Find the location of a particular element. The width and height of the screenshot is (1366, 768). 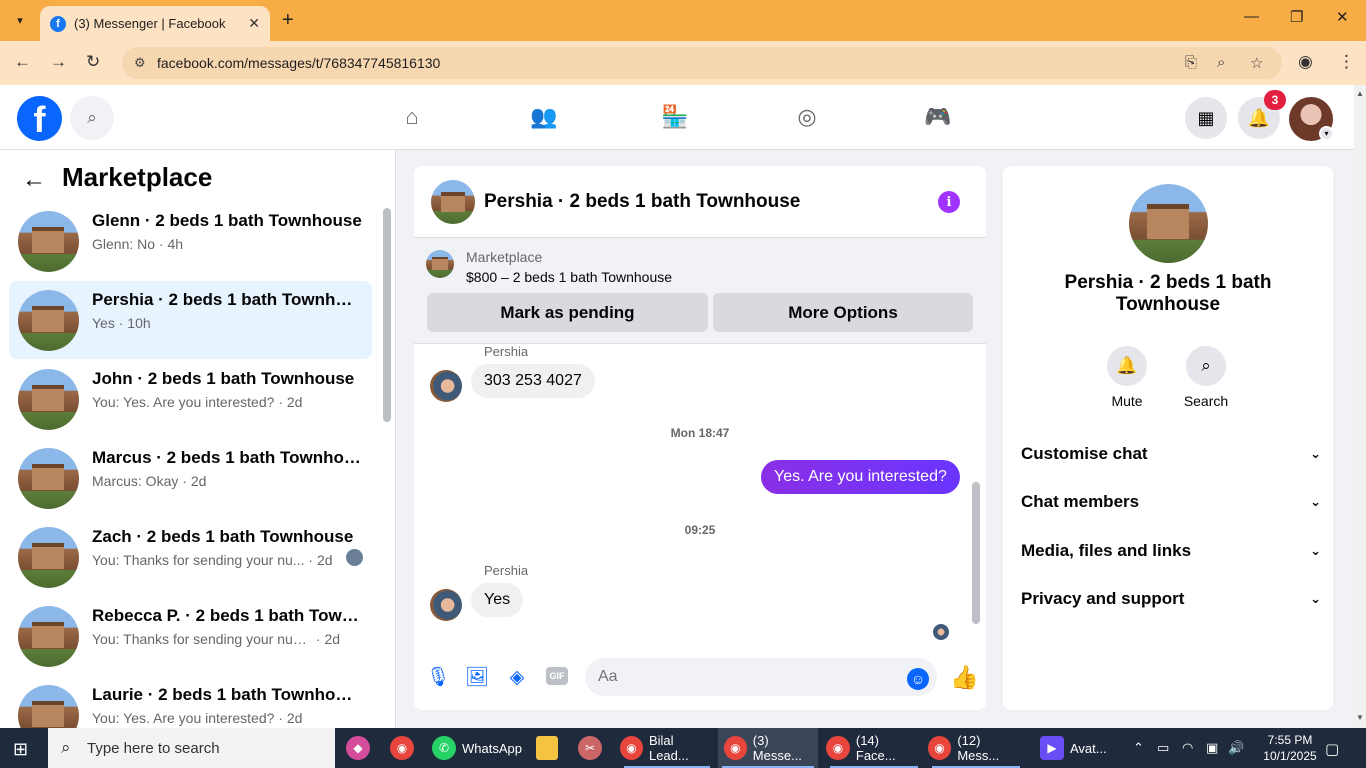

emoji-icon: ☺ is located at coordinates (918, 679).